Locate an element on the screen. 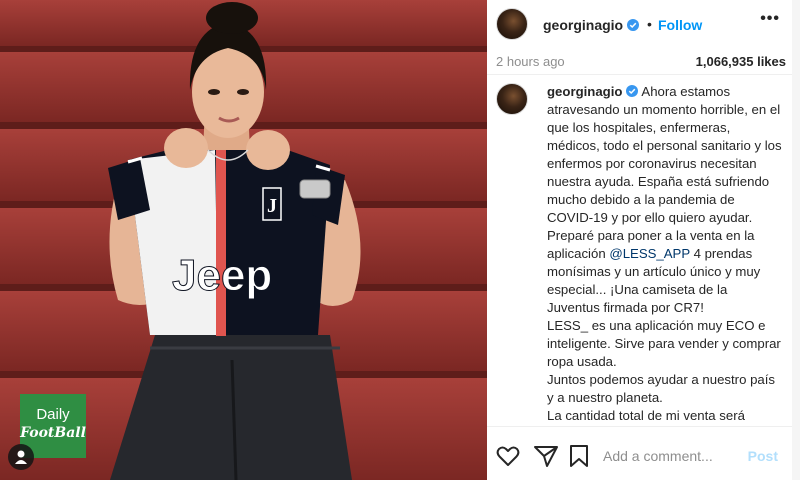 This screenshot has width=800, height=480. tag-person-icon is located at coordinates (21, 457).